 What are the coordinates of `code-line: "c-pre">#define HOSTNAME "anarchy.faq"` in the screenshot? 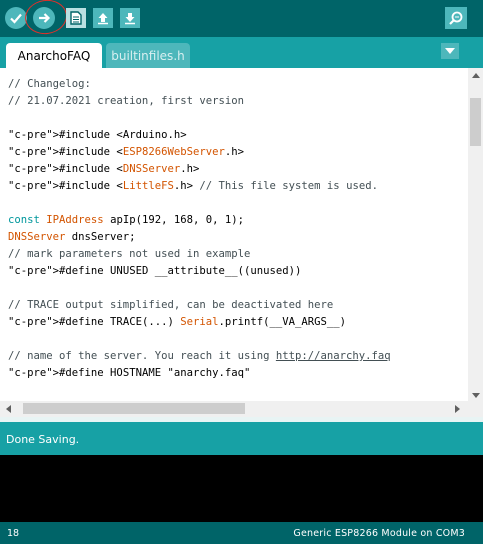 It's located at (129, 373).